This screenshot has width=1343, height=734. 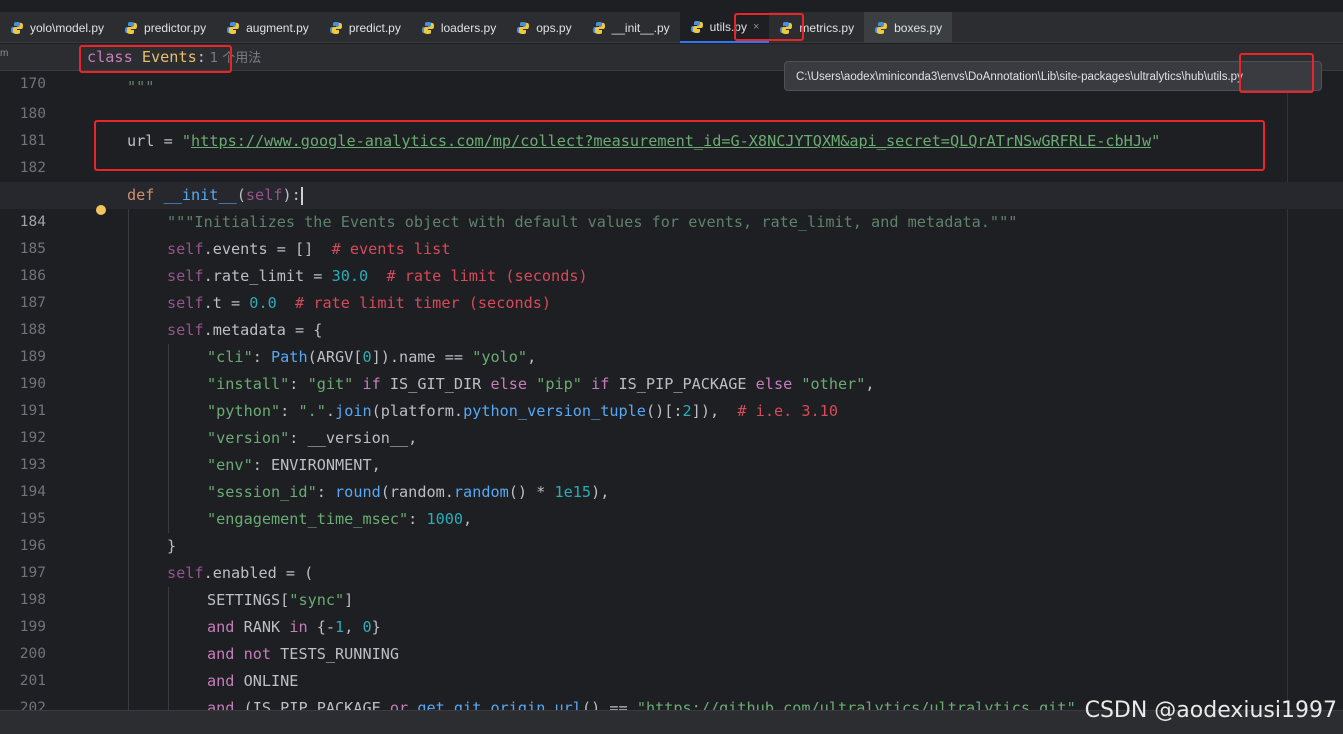 I want to click on tab-boxes: boxes.py, so click(x=908, y=27).